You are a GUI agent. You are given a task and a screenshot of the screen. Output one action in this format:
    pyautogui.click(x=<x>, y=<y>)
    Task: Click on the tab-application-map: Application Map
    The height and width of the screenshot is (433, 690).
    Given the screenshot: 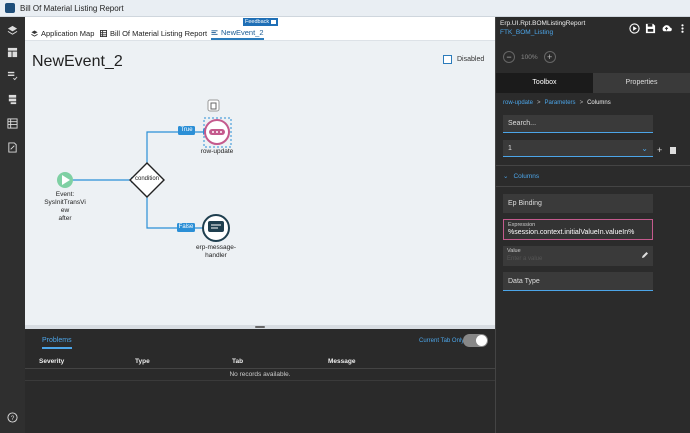 What is the action you would take?
    pyautogui.click(x=62, y=33)
    